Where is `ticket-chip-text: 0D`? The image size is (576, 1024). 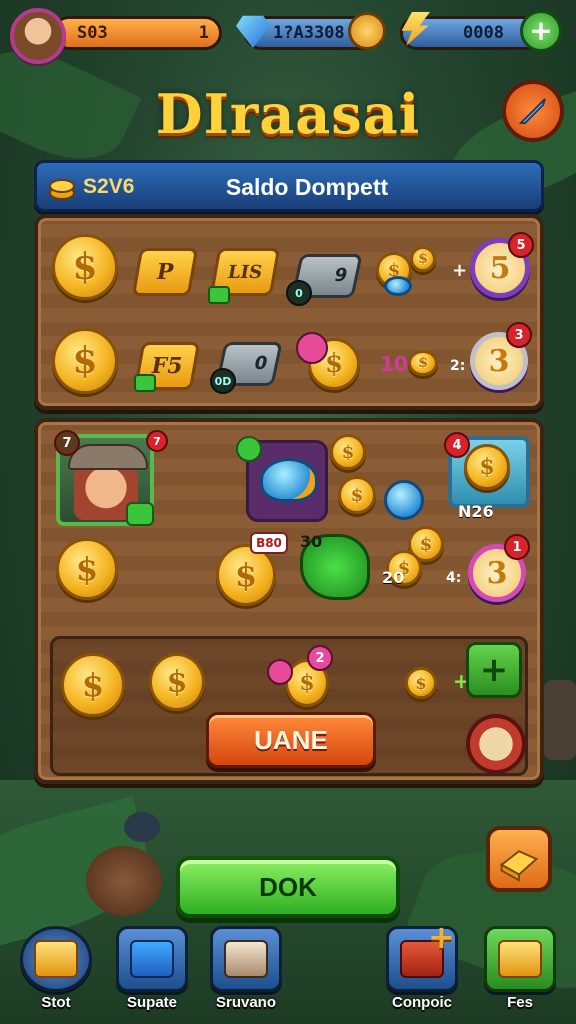 ticket-chip-text: 0D is located at coordinates (223, 381).